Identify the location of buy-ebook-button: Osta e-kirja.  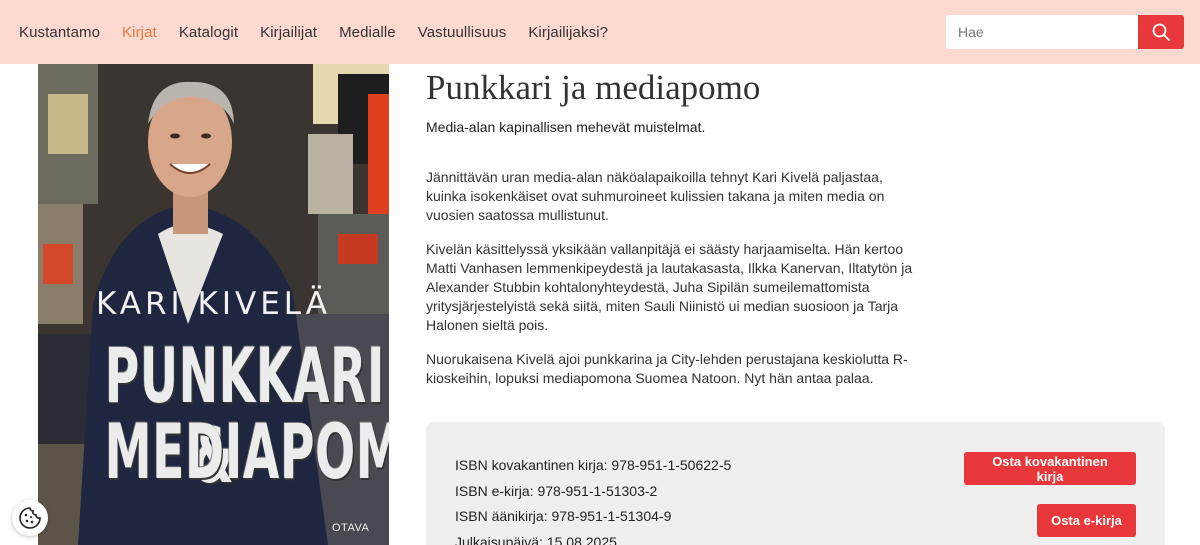
(1086, 520).